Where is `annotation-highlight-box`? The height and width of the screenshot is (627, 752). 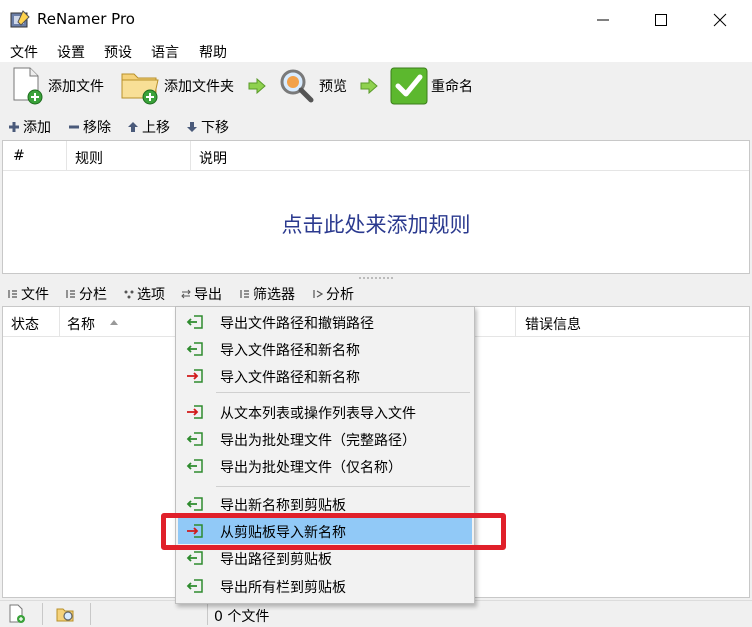
annotation-highlight-box is located at coordinates (333, 531).